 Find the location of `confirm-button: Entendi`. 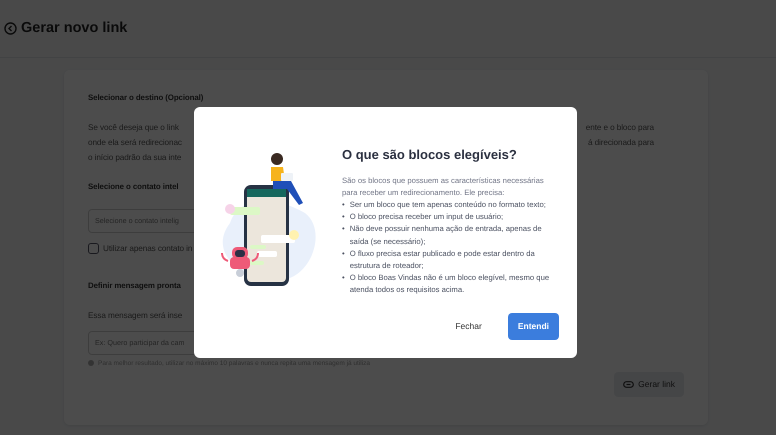

confirm-button: Entendi is located at coordinates (533, 326).